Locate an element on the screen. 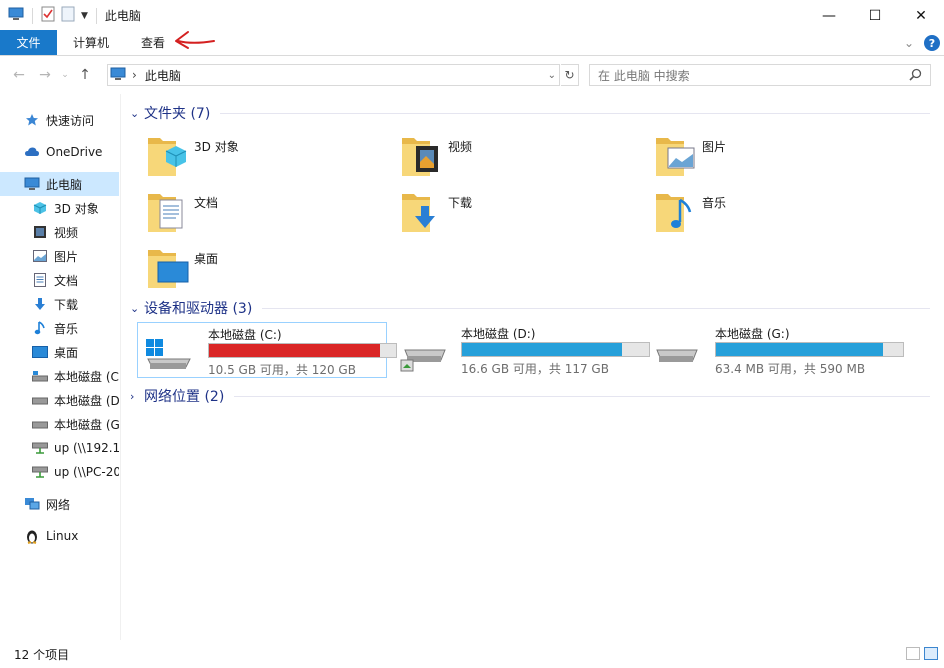  tab-view: 查看 is located at coordinates (153, 42).